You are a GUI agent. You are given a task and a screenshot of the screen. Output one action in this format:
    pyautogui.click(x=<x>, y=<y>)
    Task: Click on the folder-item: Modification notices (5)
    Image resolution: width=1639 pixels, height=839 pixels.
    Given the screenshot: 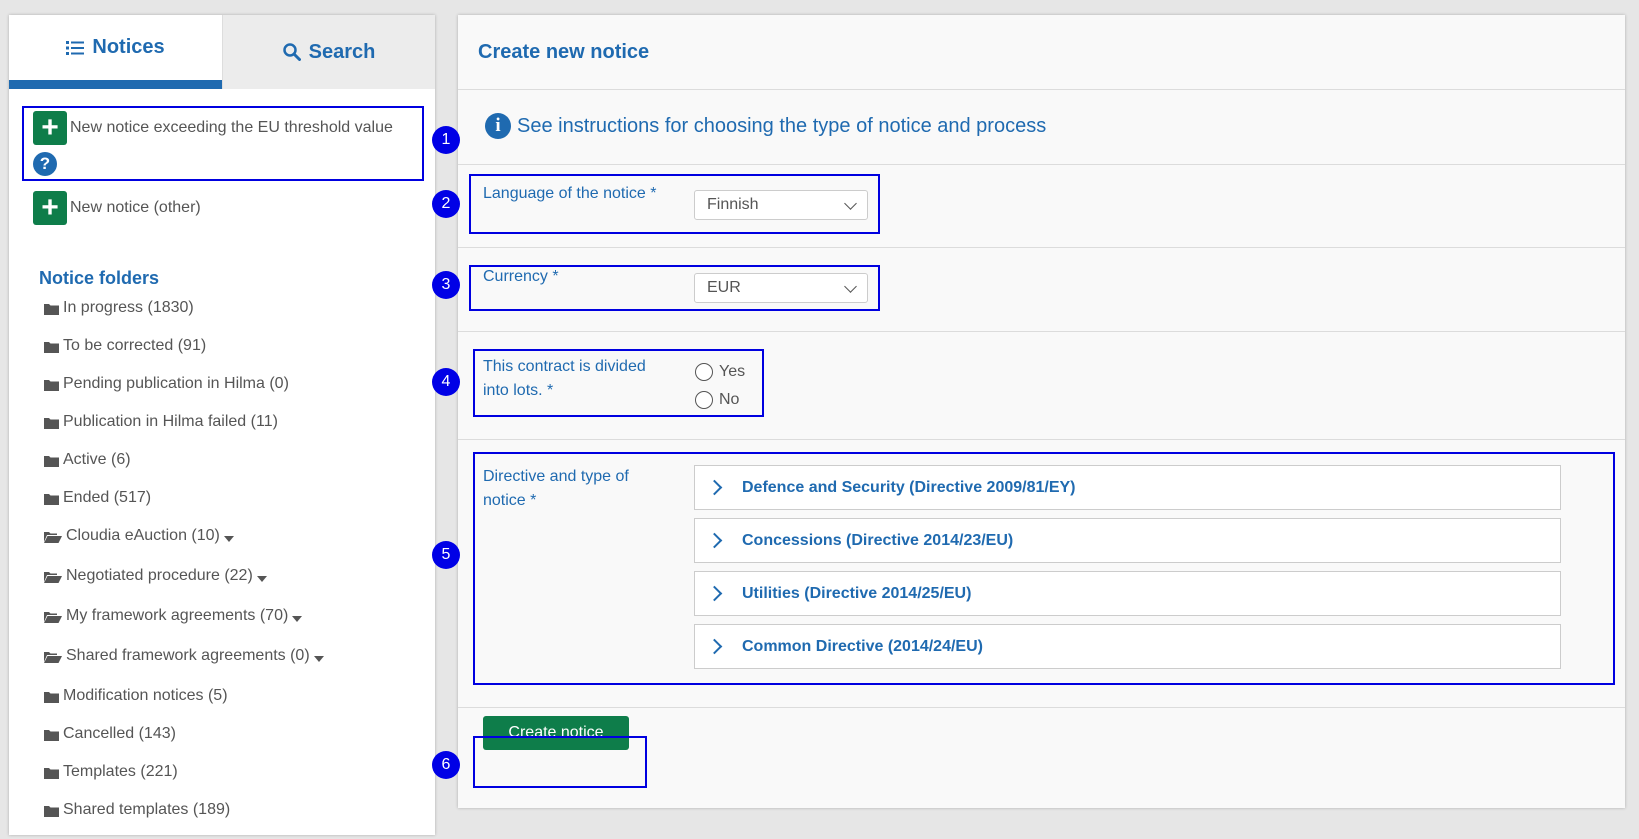 What is the action you would take?
    pyautogui.click(x=184, y=706)
    